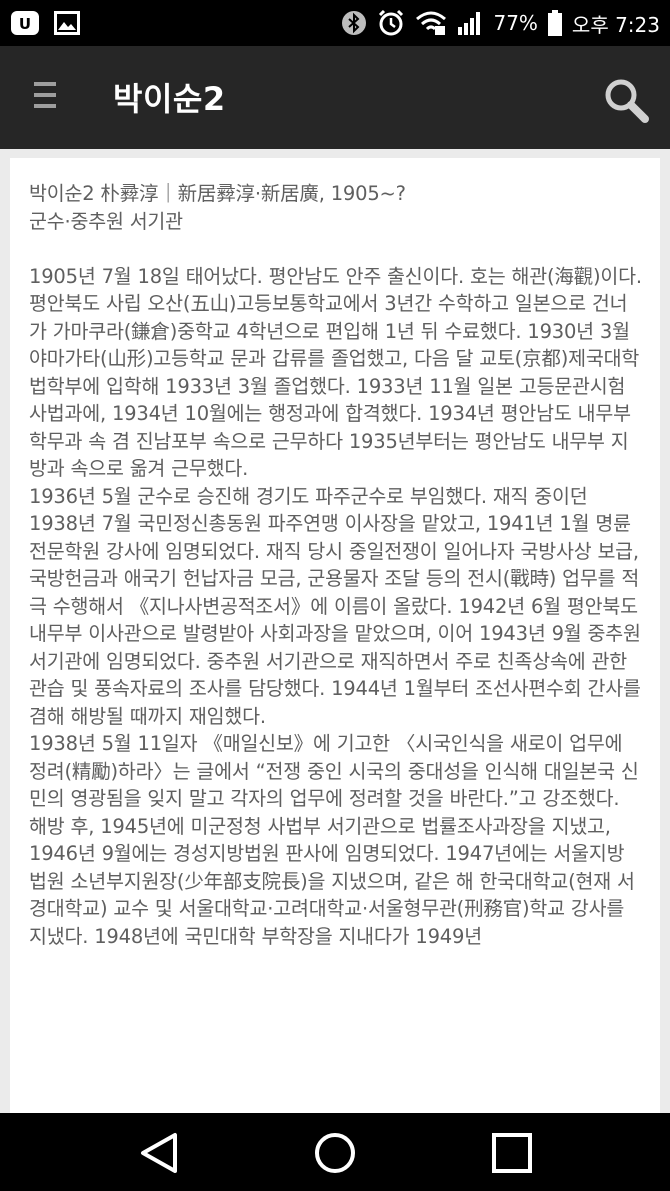  Describe the element at coordinates (431, 23) in the screenshot. I see `wifi-icon` at that location.